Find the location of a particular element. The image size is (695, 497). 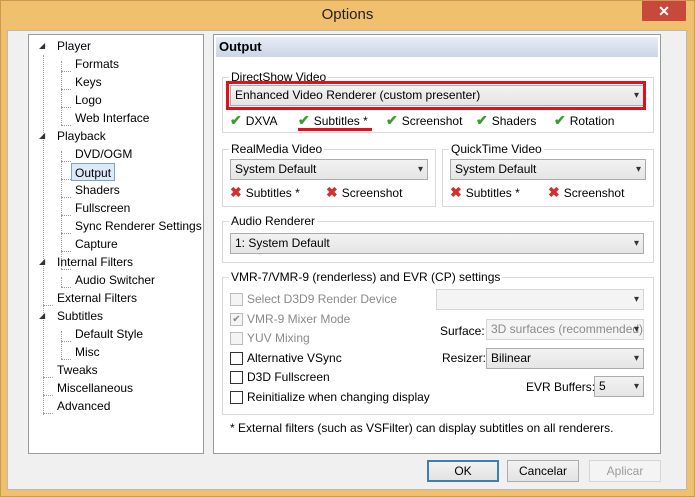

realmedia-renderer-select: System Default ▾ is located at coordinates (329, 169).